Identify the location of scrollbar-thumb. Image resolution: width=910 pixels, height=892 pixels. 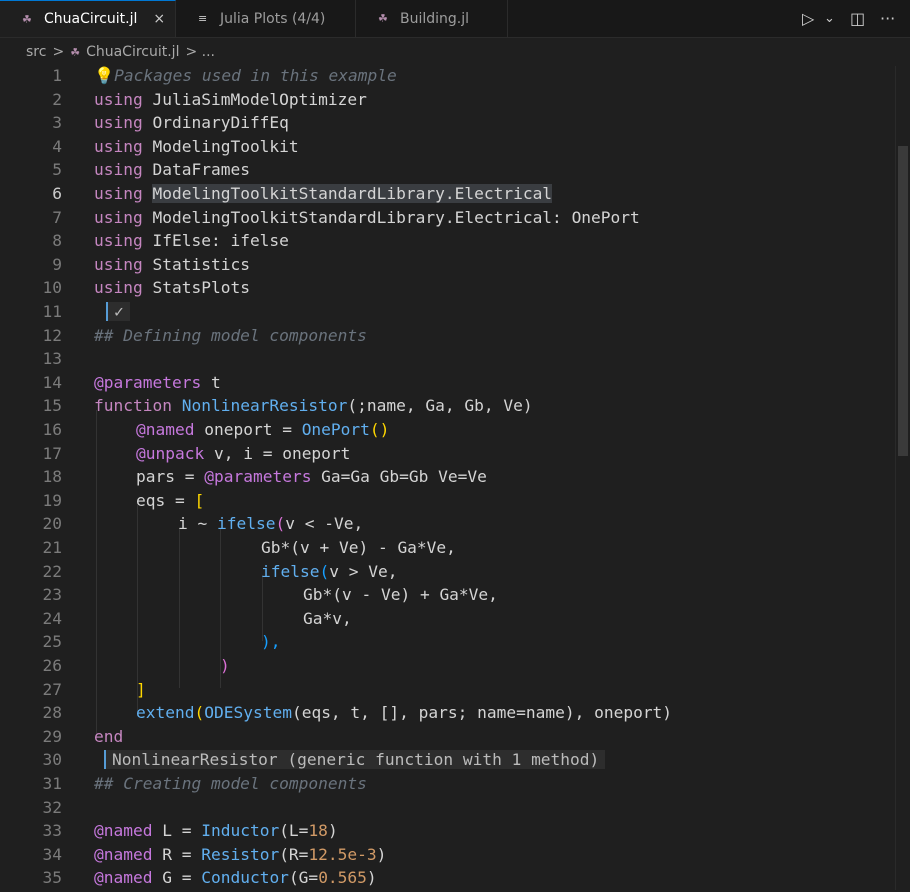
(903, 301).